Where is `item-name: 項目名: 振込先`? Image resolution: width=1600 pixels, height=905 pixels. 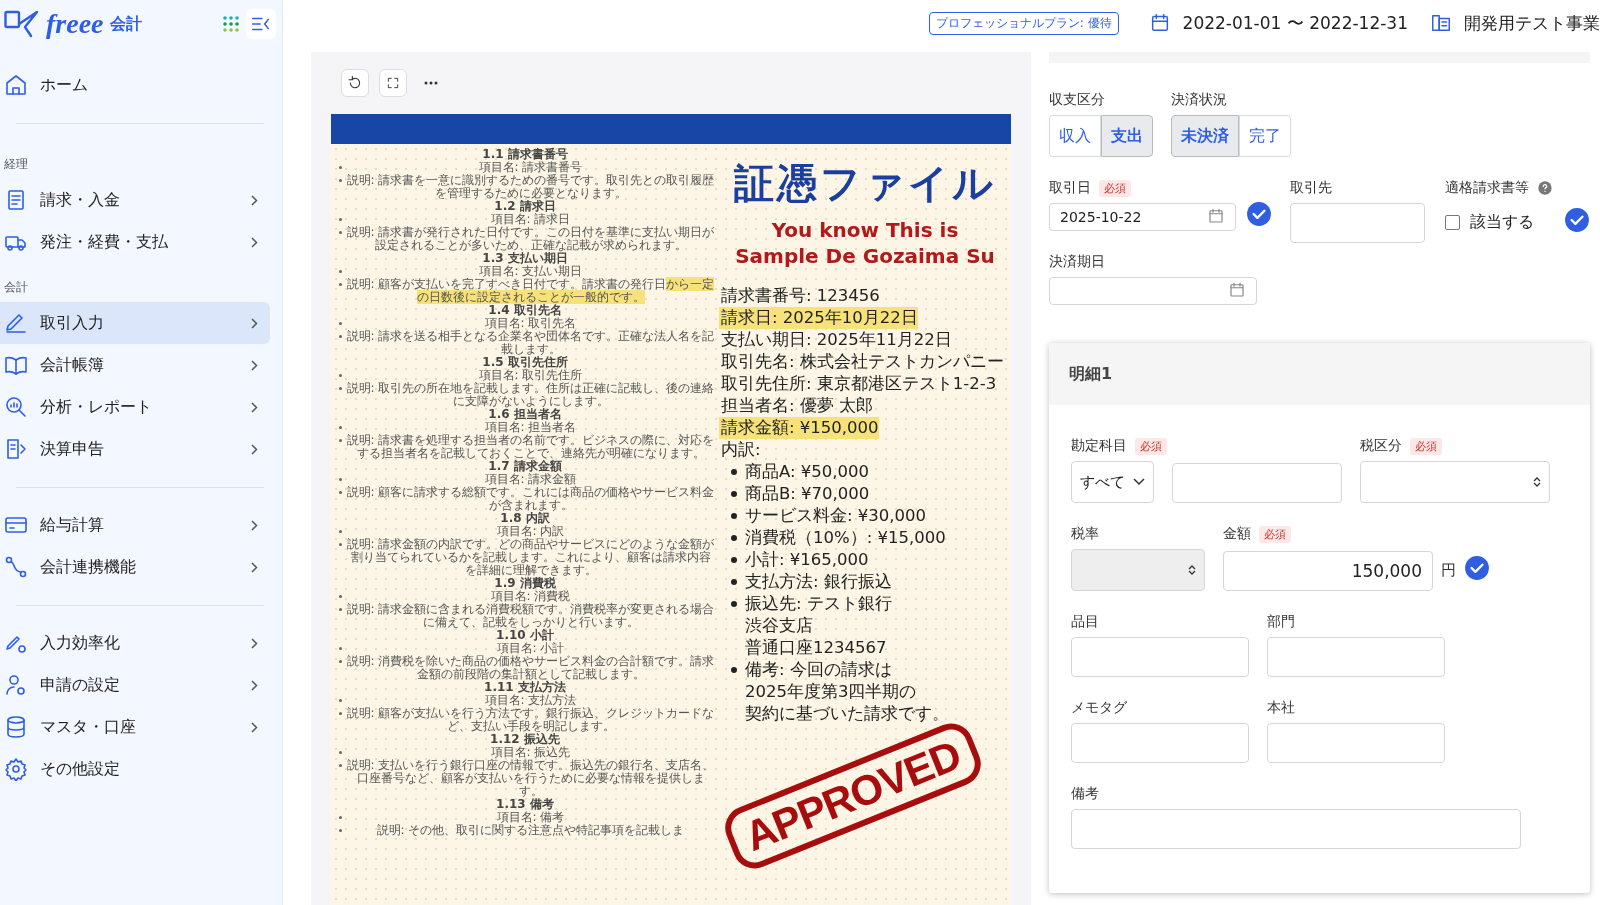
item-name: 項目名: 振込先 is located at coordinates (531, 752).